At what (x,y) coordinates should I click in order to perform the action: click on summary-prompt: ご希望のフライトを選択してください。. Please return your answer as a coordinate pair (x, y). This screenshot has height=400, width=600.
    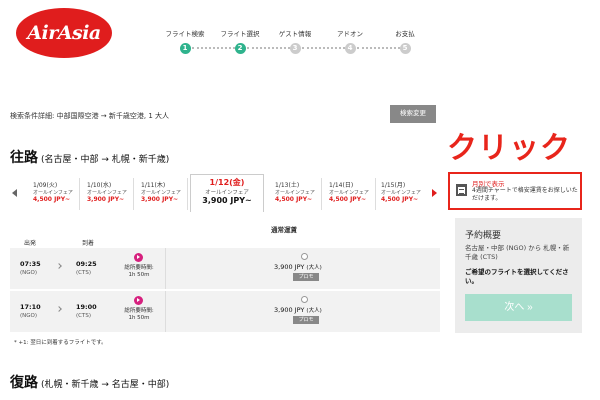
    Looking at the image, I should click on (517, 276).